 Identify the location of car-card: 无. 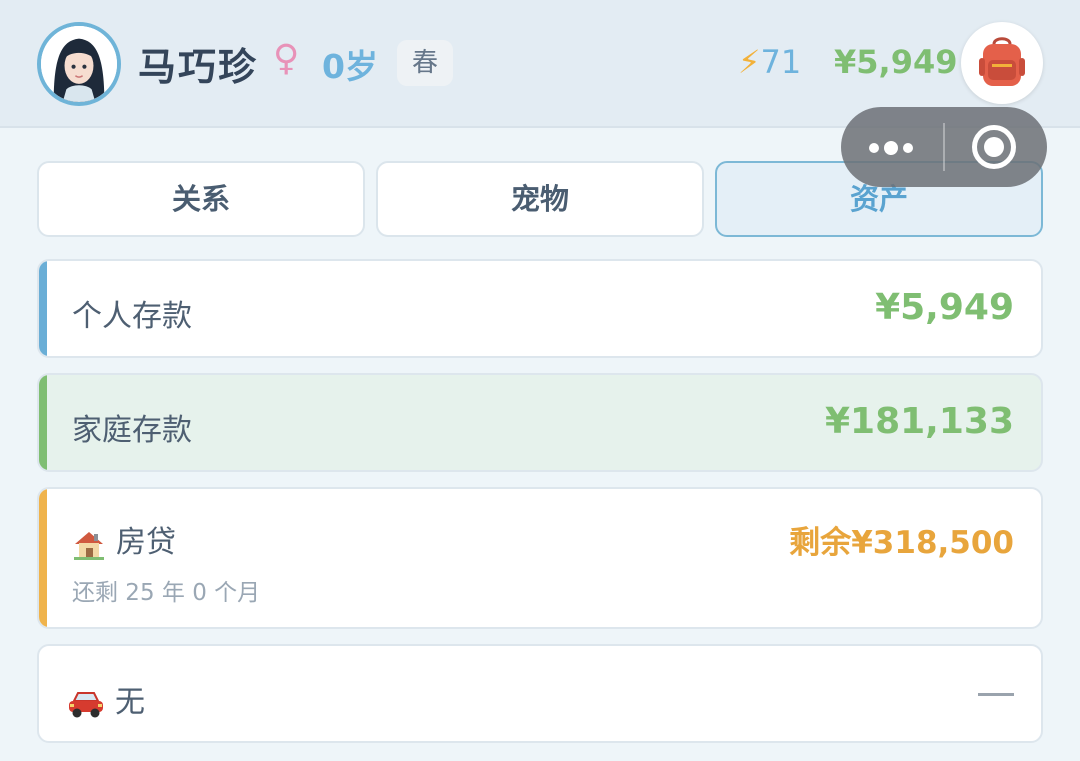
(540, 693).